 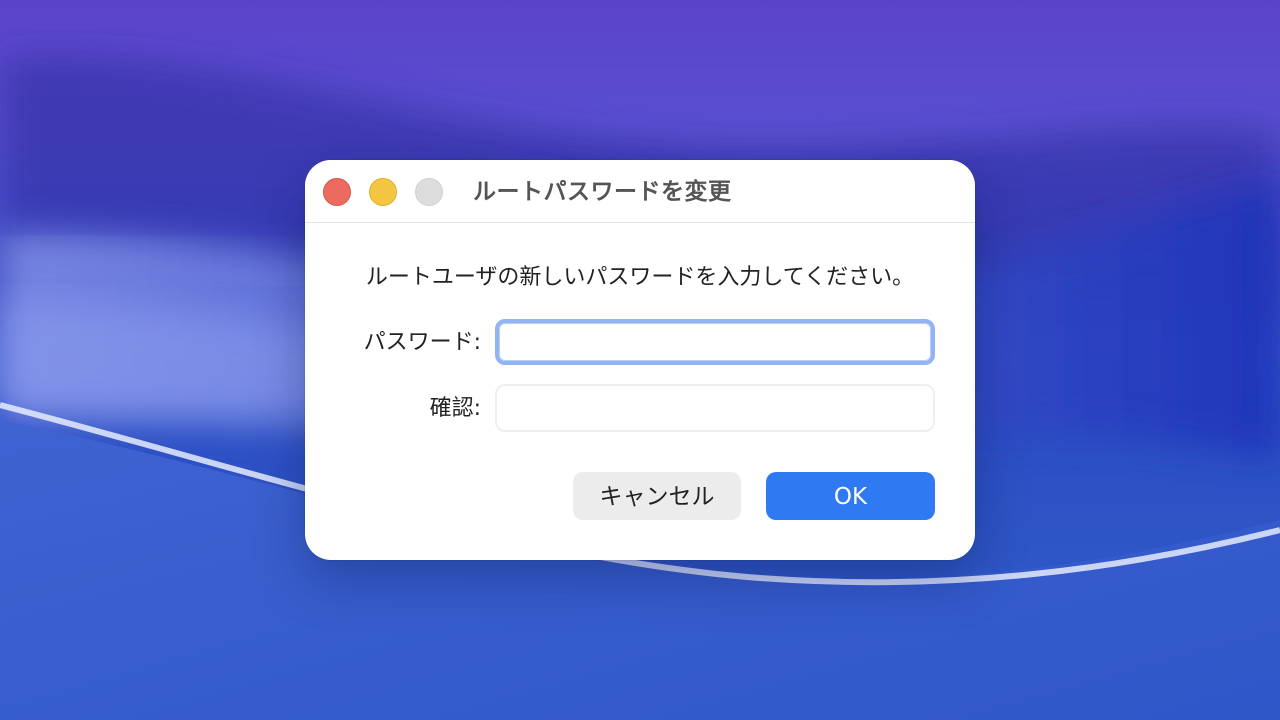 What do you see at coordinates (455, 408) in the screenshot?
I see `confirm-label: 確認:` at bounding box center [455, 408].